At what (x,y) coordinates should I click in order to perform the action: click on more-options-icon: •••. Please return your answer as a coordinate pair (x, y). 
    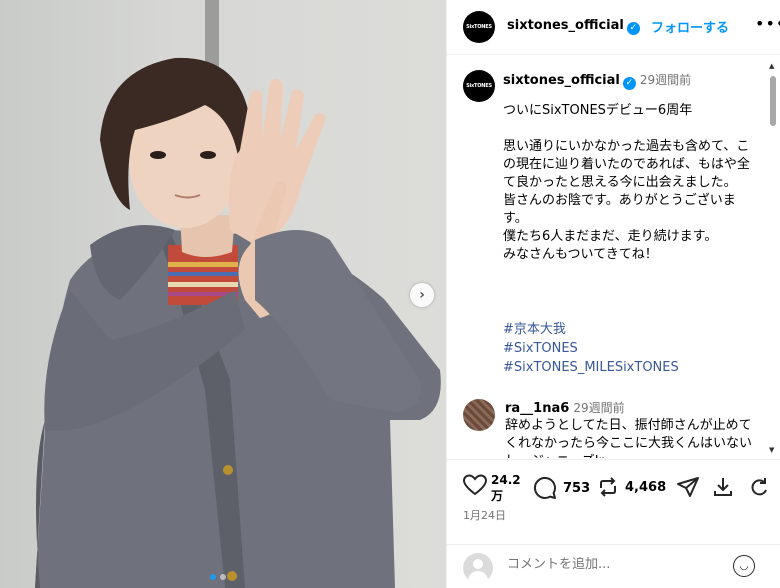
    Looking at the image, I should click on (767, 23).